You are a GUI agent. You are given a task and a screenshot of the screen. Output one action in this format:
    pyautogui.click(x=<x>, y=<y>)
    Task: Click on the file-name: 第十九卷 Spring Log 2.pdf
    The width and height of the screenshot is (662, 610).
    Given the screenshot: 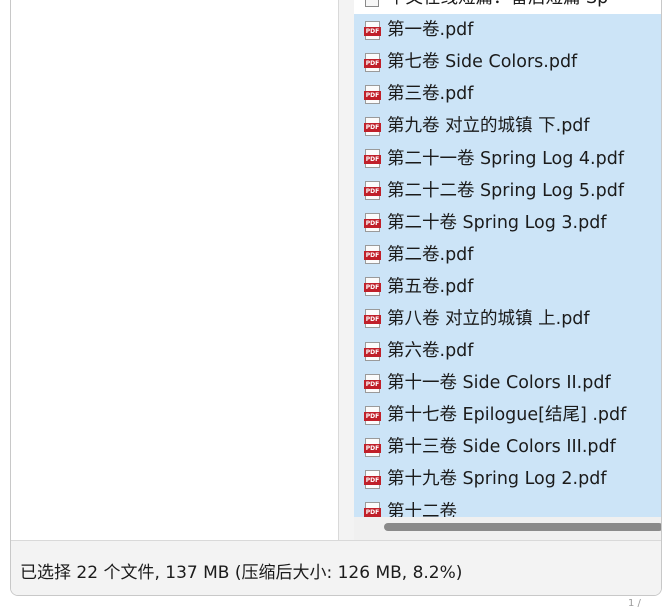 What is the action you would take?
    pyautogui.click(x=497, y=479)
    